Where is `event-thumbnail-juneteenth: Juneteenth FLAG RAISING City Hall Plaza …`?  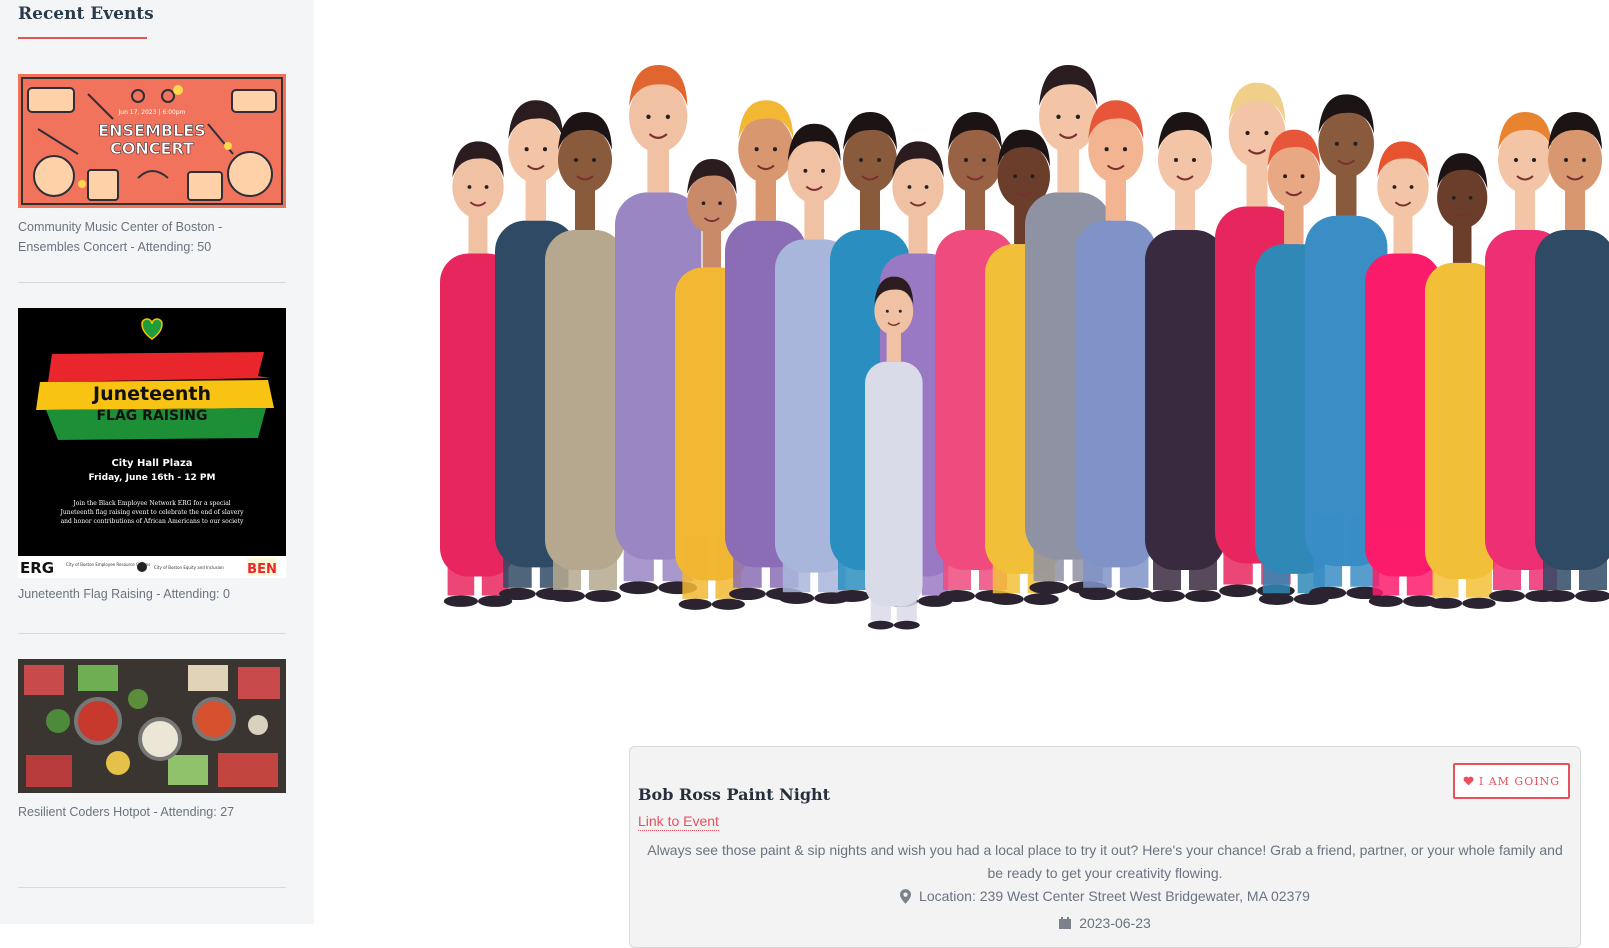
event-thumbnail-juneteenth: Juneteenth FLAG RAISING City Hall Plaza … is located at coordinates (152, 443).